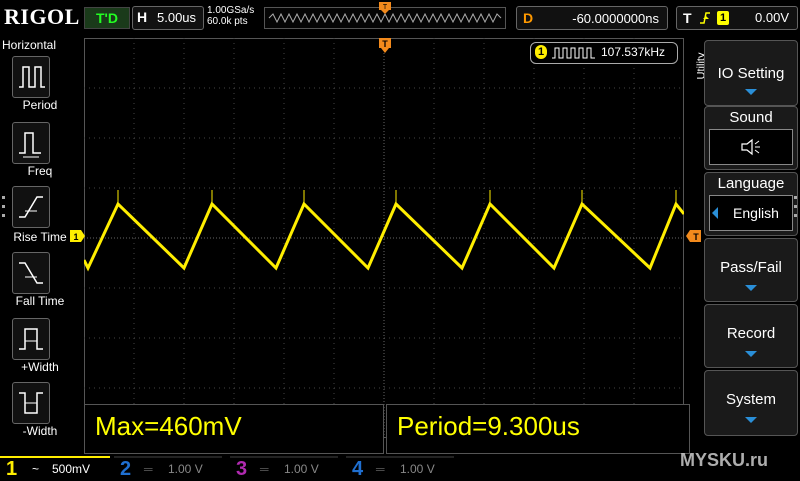  What do you see at coordinates (737, 18) in the screenshot?
I see `trigger-readout: T 1 0.00V` at bounding box center [737, 18].